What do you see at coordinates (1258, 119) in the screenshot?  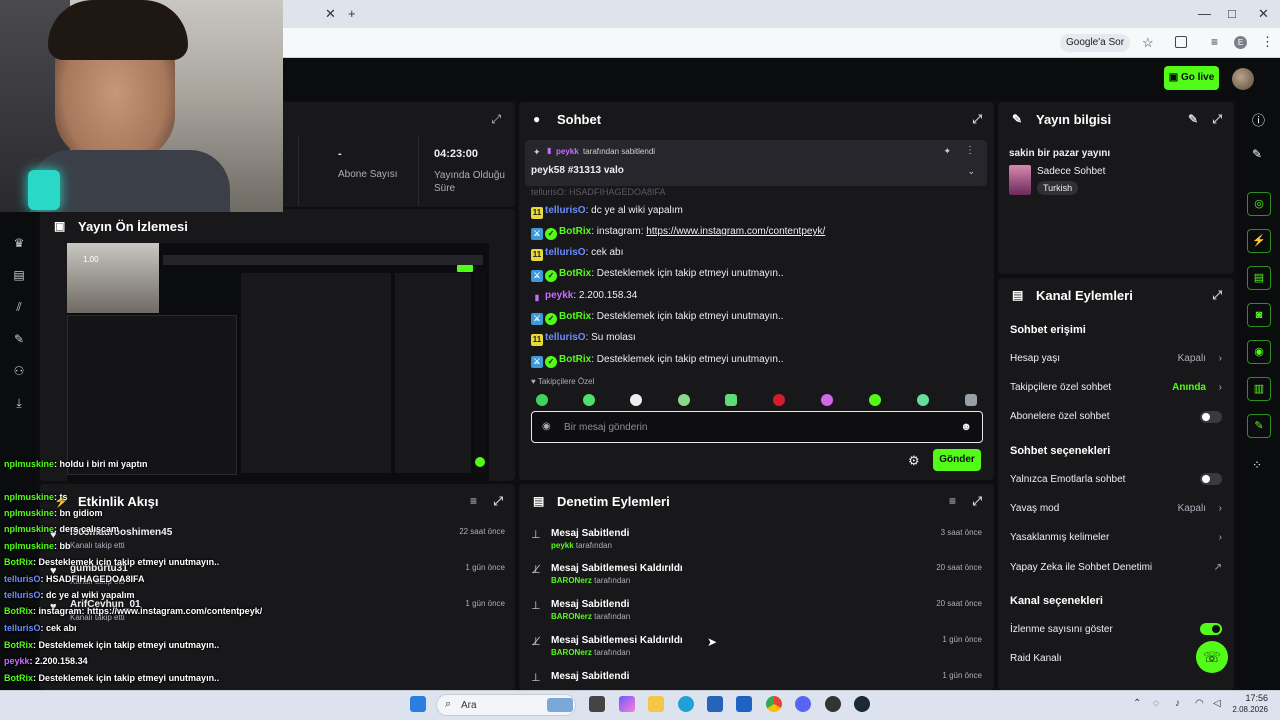 I see `info-icon: ⓘ` at bounding box center [1258, 119].